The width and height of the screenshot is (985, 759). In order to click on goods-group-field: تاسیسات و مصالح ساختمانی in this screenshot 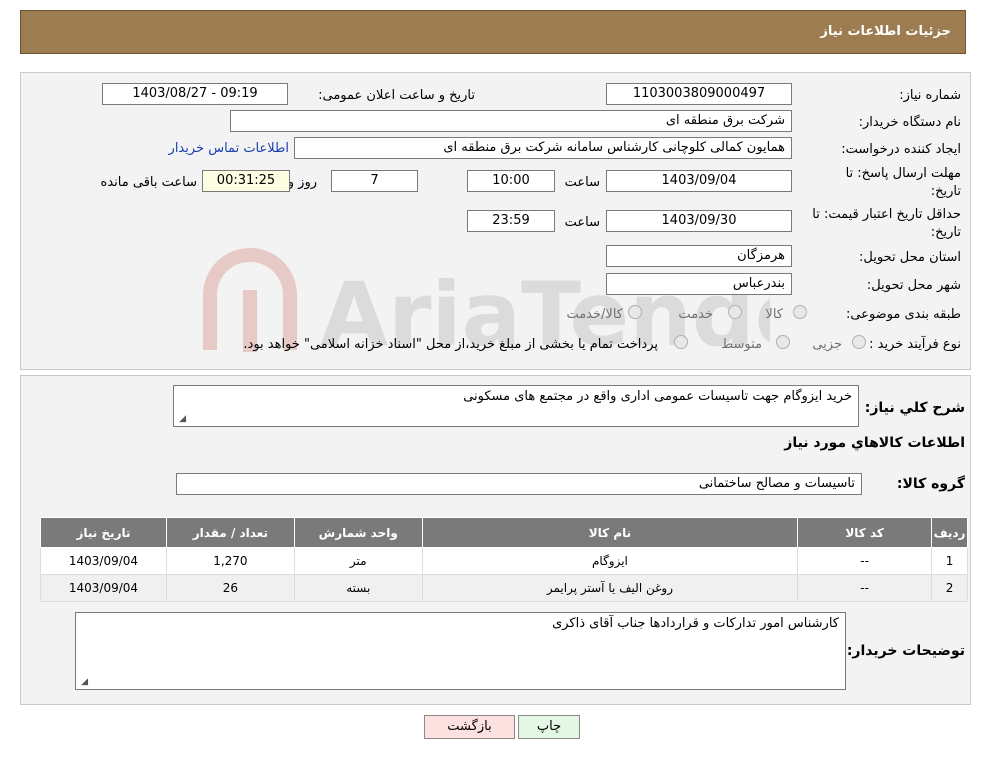, I will do `click(519, 484)`.